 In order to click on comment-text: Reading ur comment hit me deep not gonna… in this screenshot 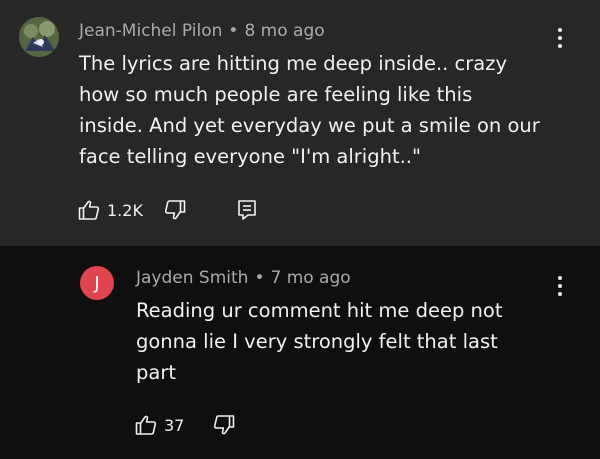, I will do `click(346, 341)`.